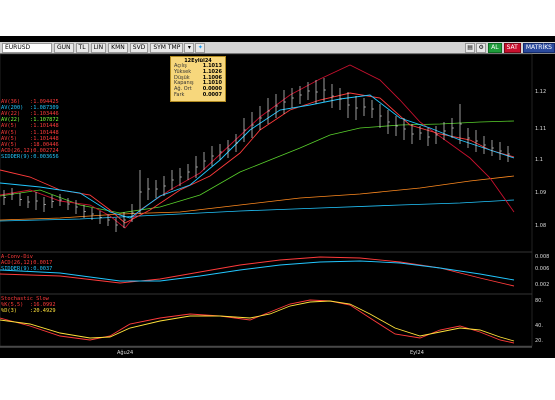 The width and height of the screenshot is (555, 400). Describe the element at coordinates (44, 102) in the screenshot. I see `legend-value: :1.094425` at that location.